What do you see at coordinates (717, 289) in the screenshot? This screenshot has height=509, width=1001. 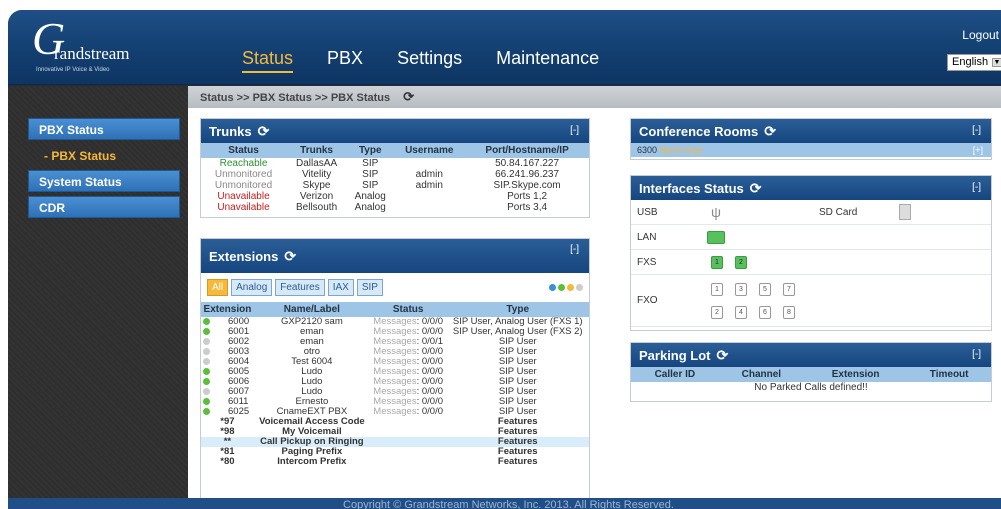 I see `fxo-port-icon: 1` at bounding box center [717, 289].